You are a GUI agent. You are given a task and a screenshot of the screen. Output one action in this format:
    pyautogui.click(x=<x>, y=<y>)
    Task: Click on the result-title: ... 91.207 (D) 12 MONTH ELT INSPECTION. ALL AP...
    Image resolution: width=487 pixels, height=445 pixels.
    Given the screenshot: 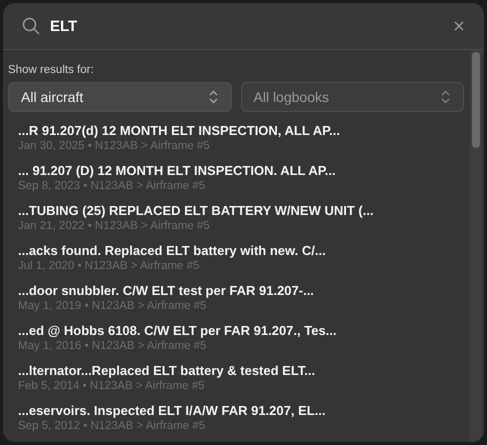 What is the action you would take?
    pyautogui.click(x=241, y=170)
    